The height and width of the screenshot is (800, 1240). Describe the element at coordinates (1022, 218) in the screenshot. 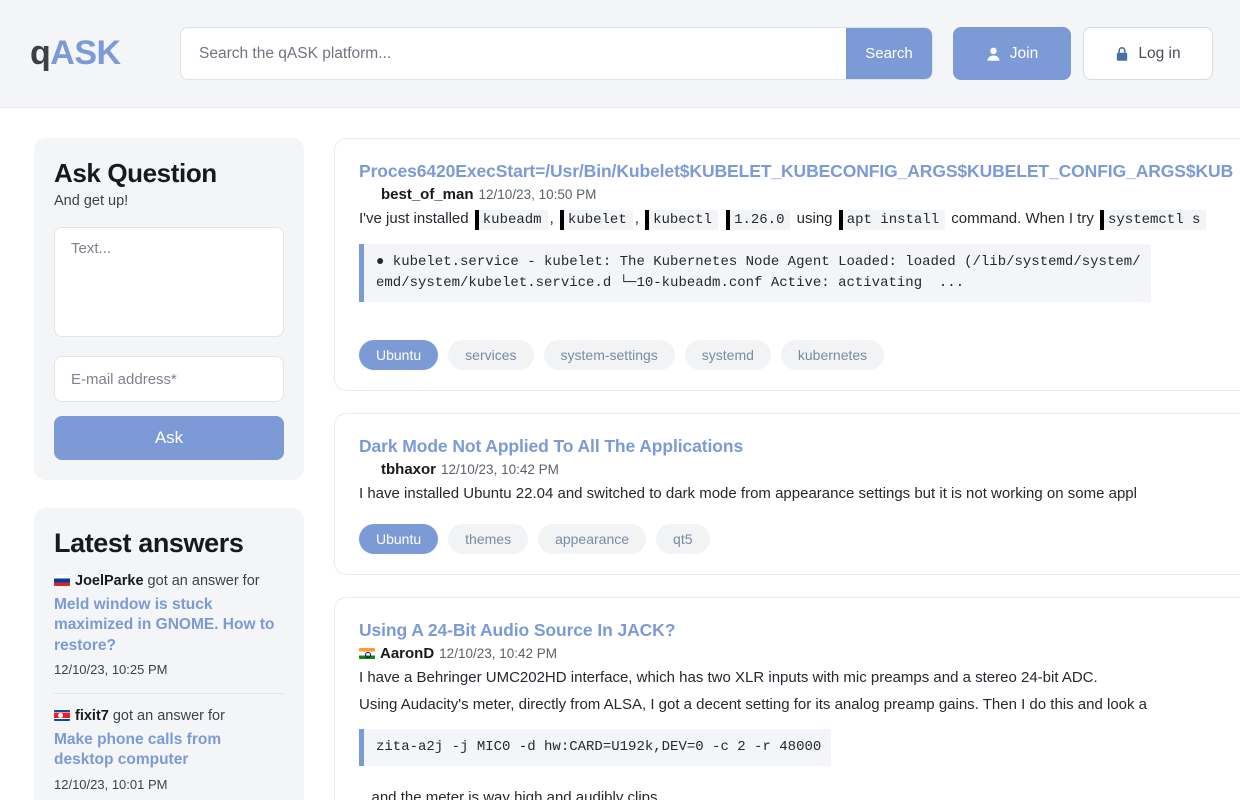

I see `body-text: command. When I try` at that location.